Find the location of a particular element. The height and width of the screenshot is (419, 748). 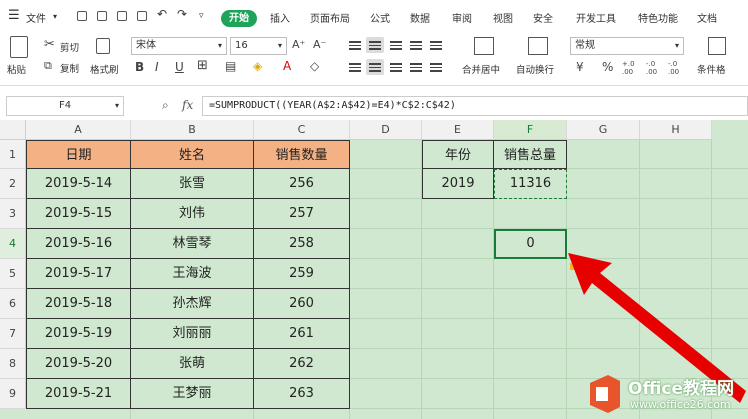

currency-button: ¥ is located at coordinates (580, 67).